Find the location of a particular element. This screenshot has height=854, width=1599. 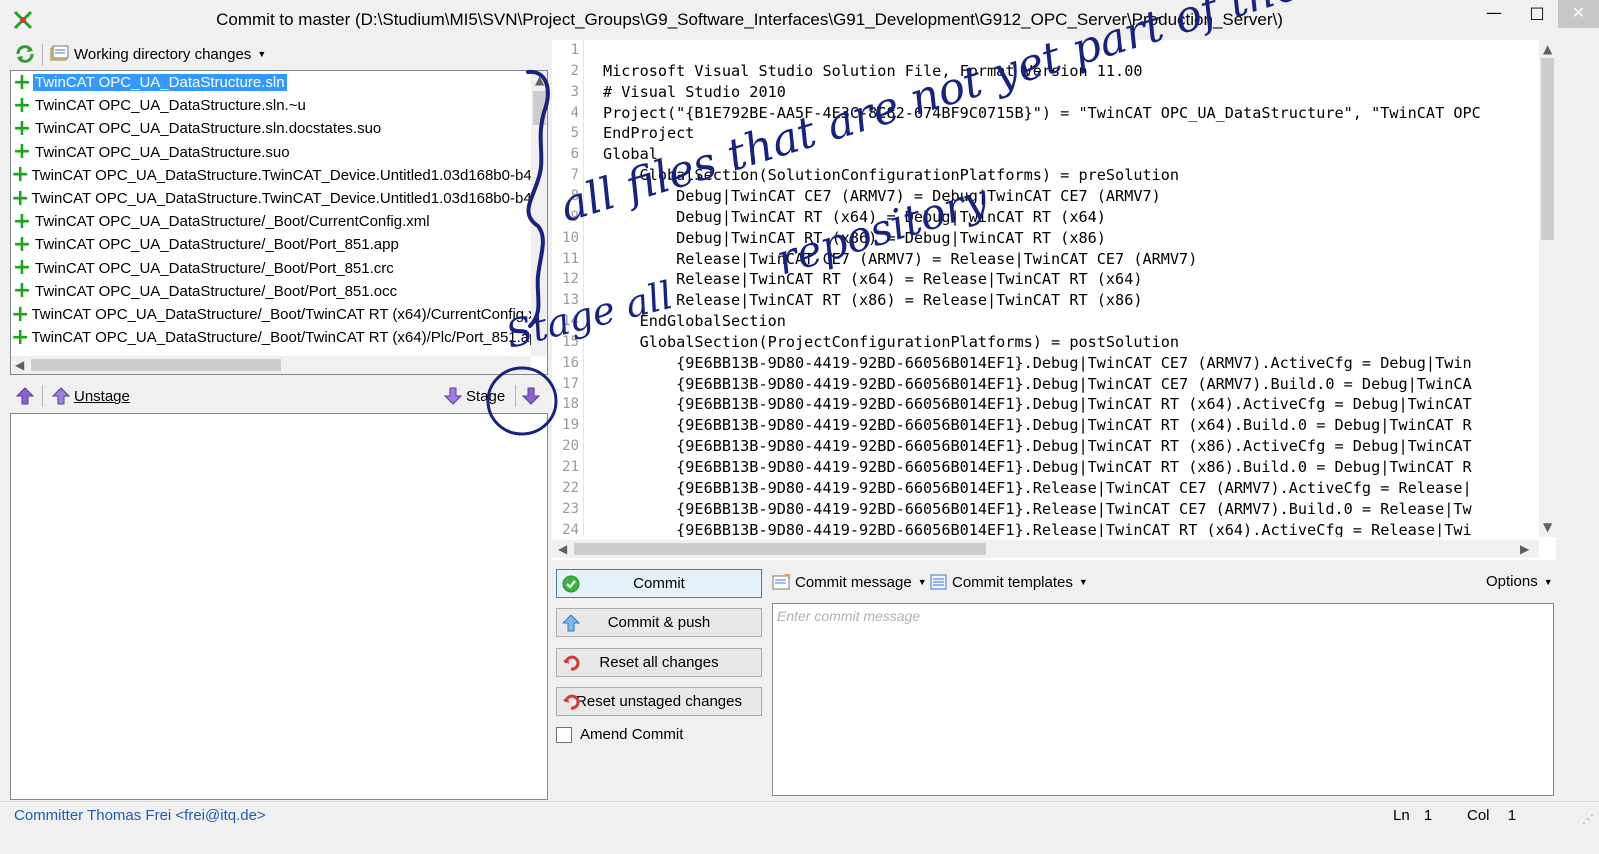

code-line: Global is located at coordinates (630, 154).